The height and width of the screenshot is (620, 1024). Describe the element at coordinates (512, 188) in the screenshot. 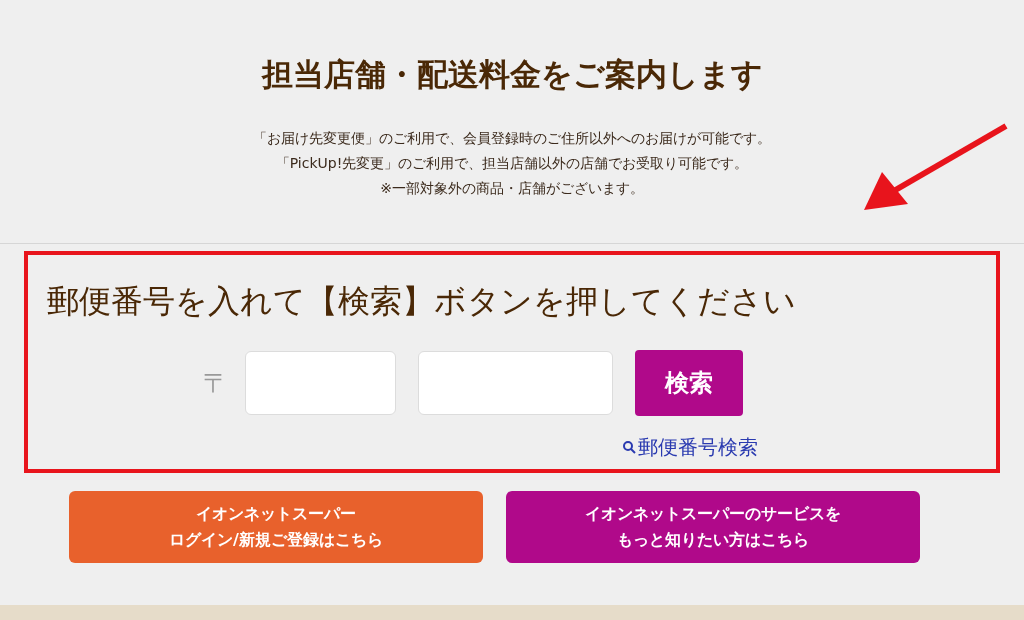

I see `info-text: ※一部対象外の商品・店舗がございます。` at that location.